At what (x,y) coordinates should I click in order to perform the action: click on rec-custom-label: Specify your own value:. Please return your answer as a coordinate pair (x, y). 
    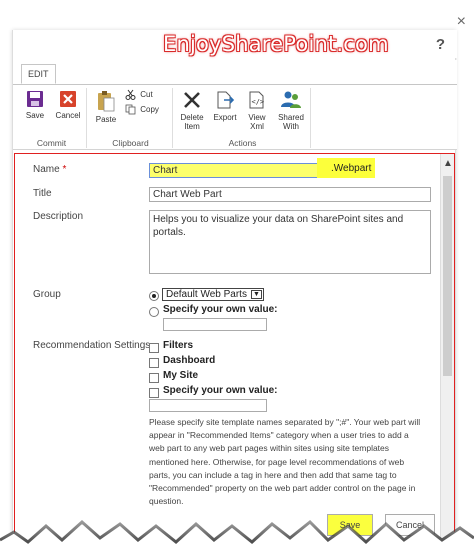
    Looking at the image, I should click on (220, 390).